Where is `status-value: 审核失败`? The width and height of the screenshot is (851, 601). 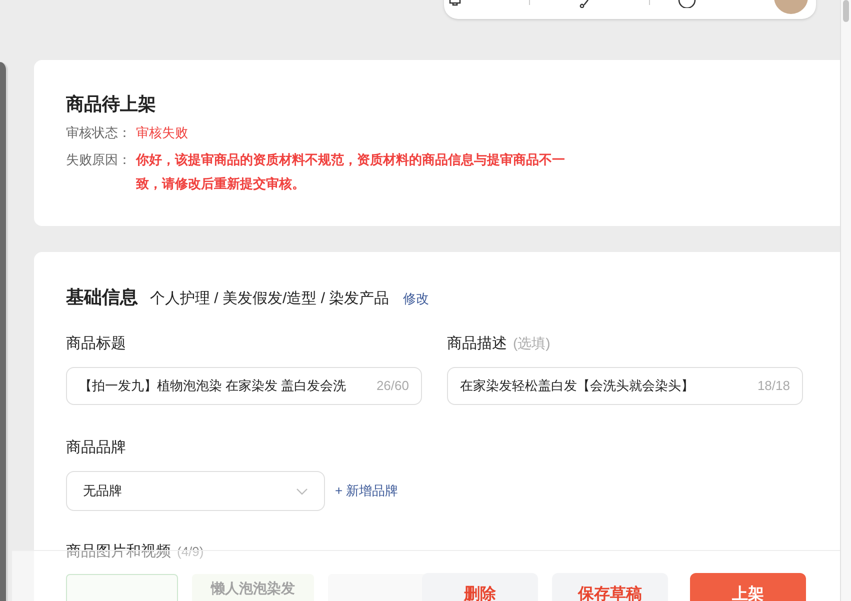
status-value: 审核失败 is located at coordinates (162, 133).